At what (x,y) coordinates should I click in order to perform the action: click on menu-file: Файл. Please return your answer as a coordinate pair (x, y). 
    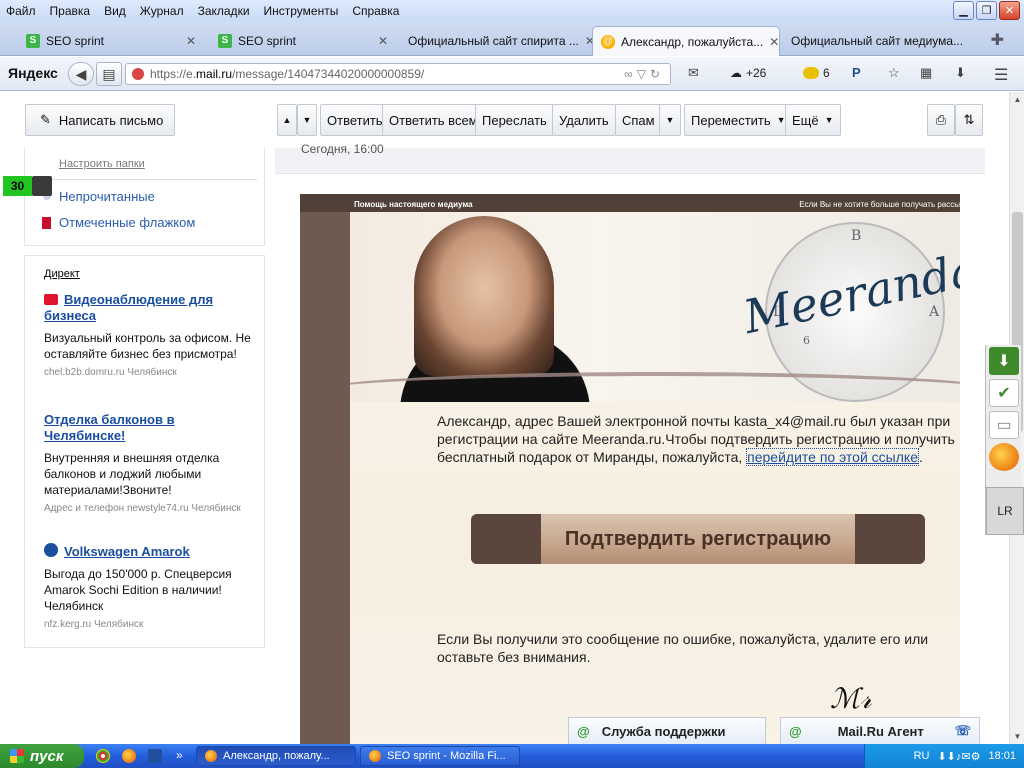
    Looking at the image, I should click on (21, 11).